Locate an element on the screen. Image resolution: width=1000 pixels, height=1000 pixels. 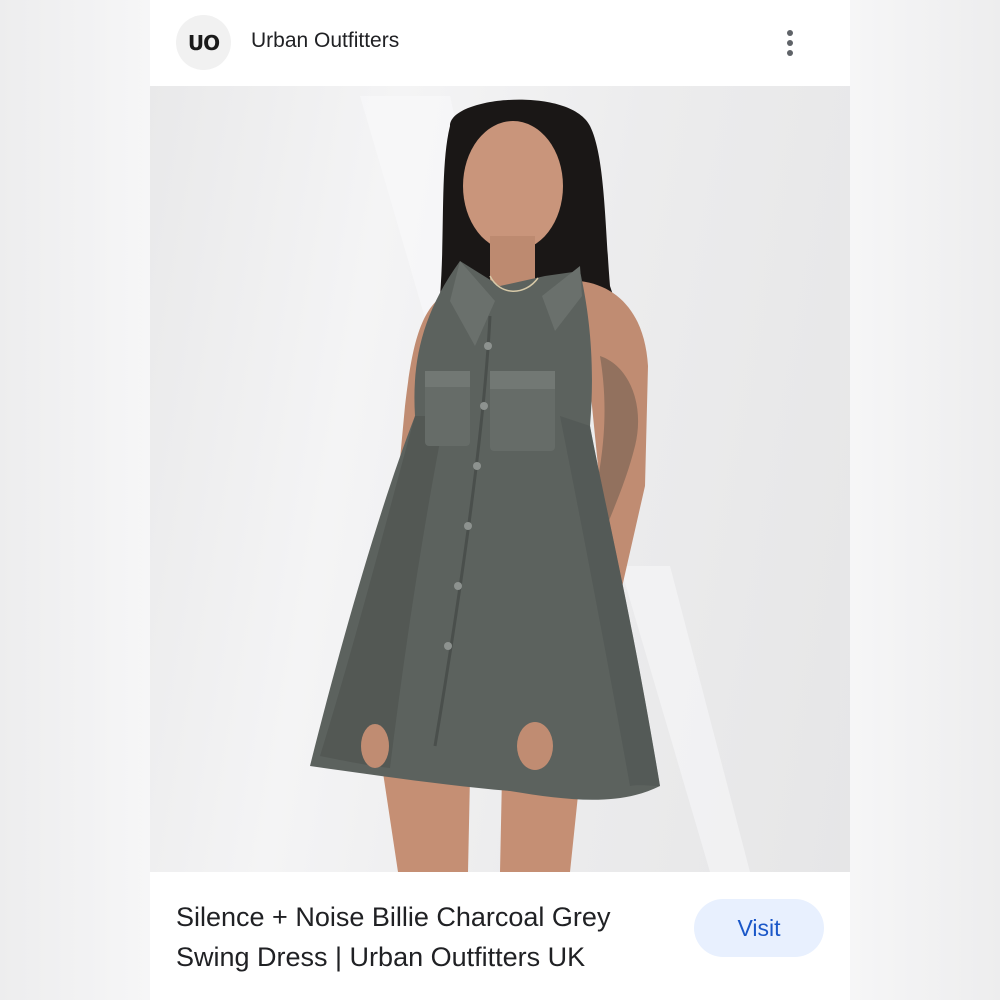
more-vert-icon is located at coordinates (790, 43).